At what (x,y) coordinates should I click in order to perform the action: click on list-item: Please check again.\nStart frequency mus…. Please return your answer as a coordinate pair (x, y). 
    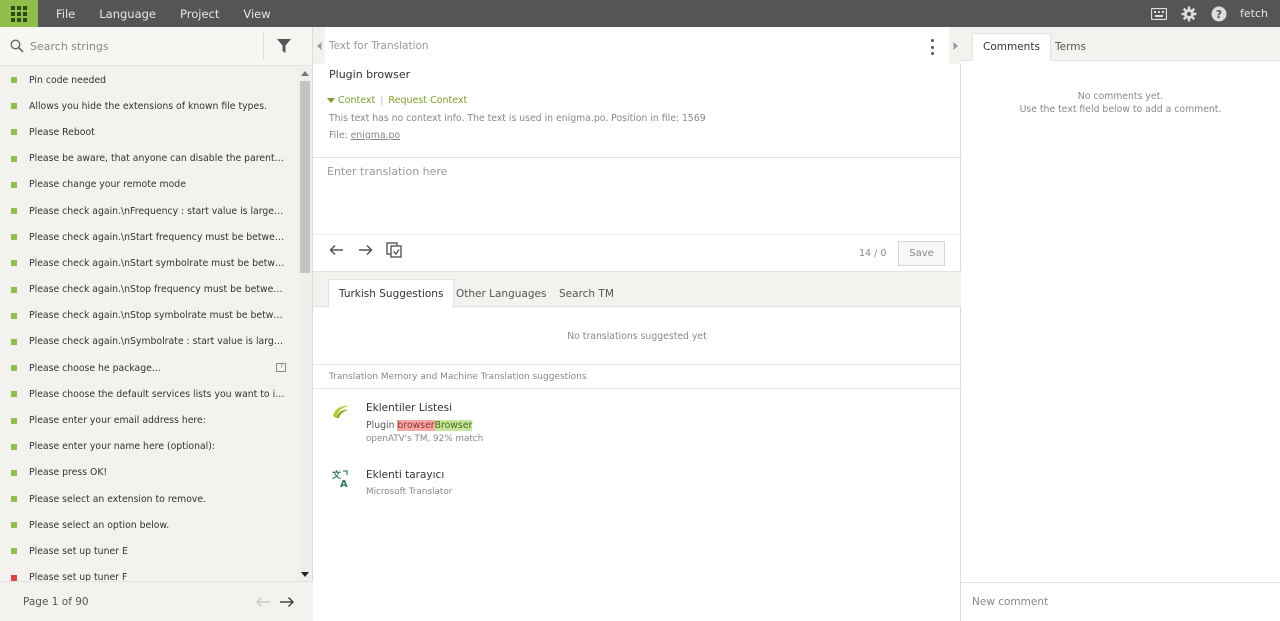
    Looking at the image, I should click on (149, 237).